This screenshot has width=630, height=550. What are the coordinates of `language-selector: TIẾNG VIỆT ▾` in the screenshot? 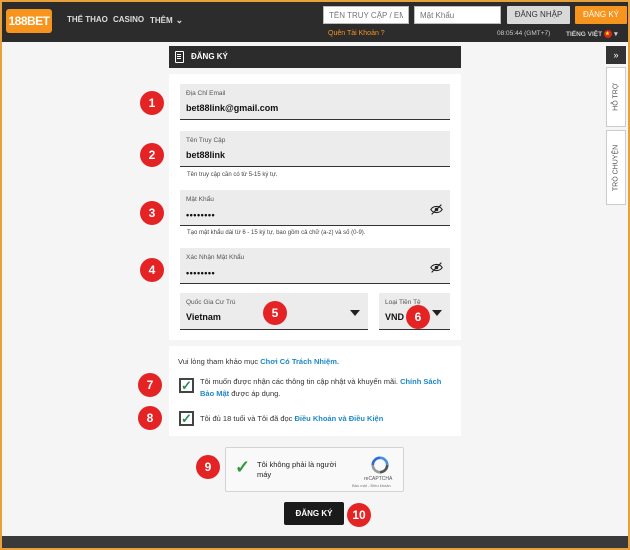 It's located at (592, 34).